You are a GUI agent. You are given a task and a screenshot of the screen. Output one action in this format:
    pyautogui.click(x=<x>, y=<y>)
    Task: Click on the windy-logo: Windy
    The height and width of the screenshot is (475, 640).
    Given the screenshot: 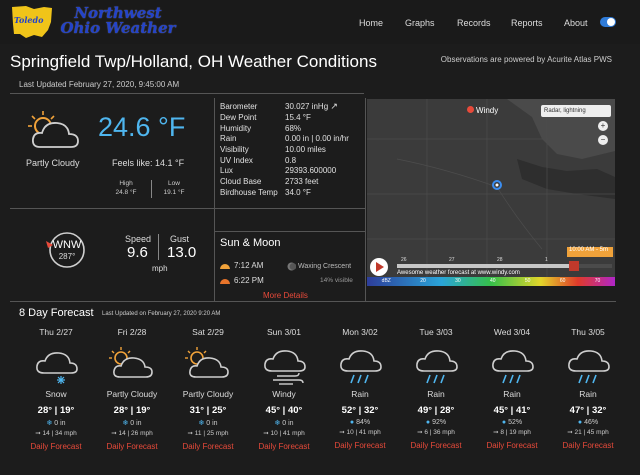 What is the action you would take?
    pyautogui.click(x=482, y=110)
    